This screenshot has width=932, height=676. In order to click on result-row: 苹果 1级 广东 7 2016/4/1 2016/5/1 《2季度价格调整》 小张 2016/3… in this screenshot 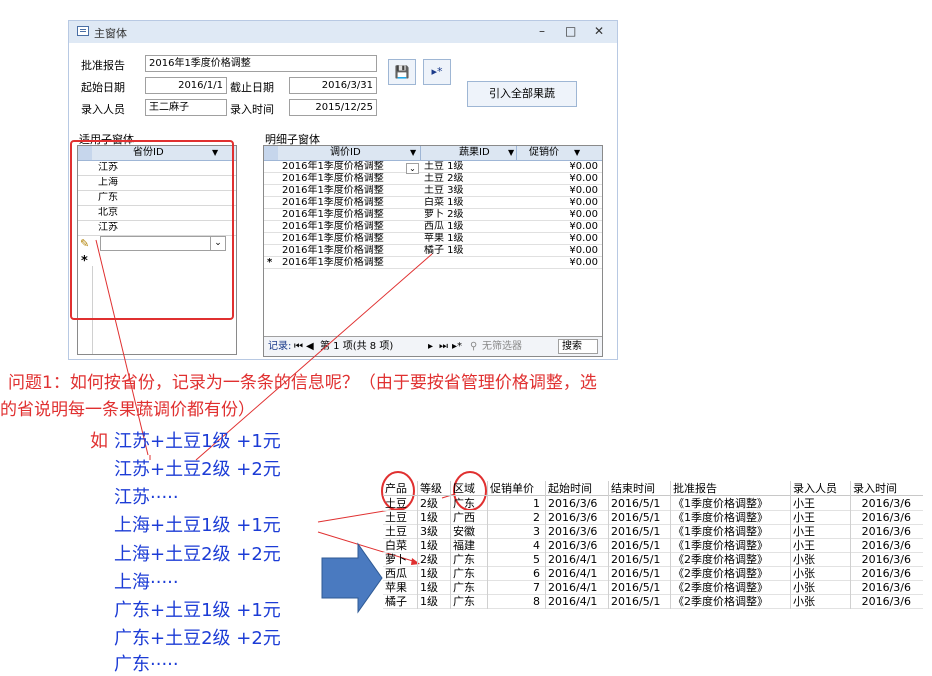, I will do `click(653, 588)`.